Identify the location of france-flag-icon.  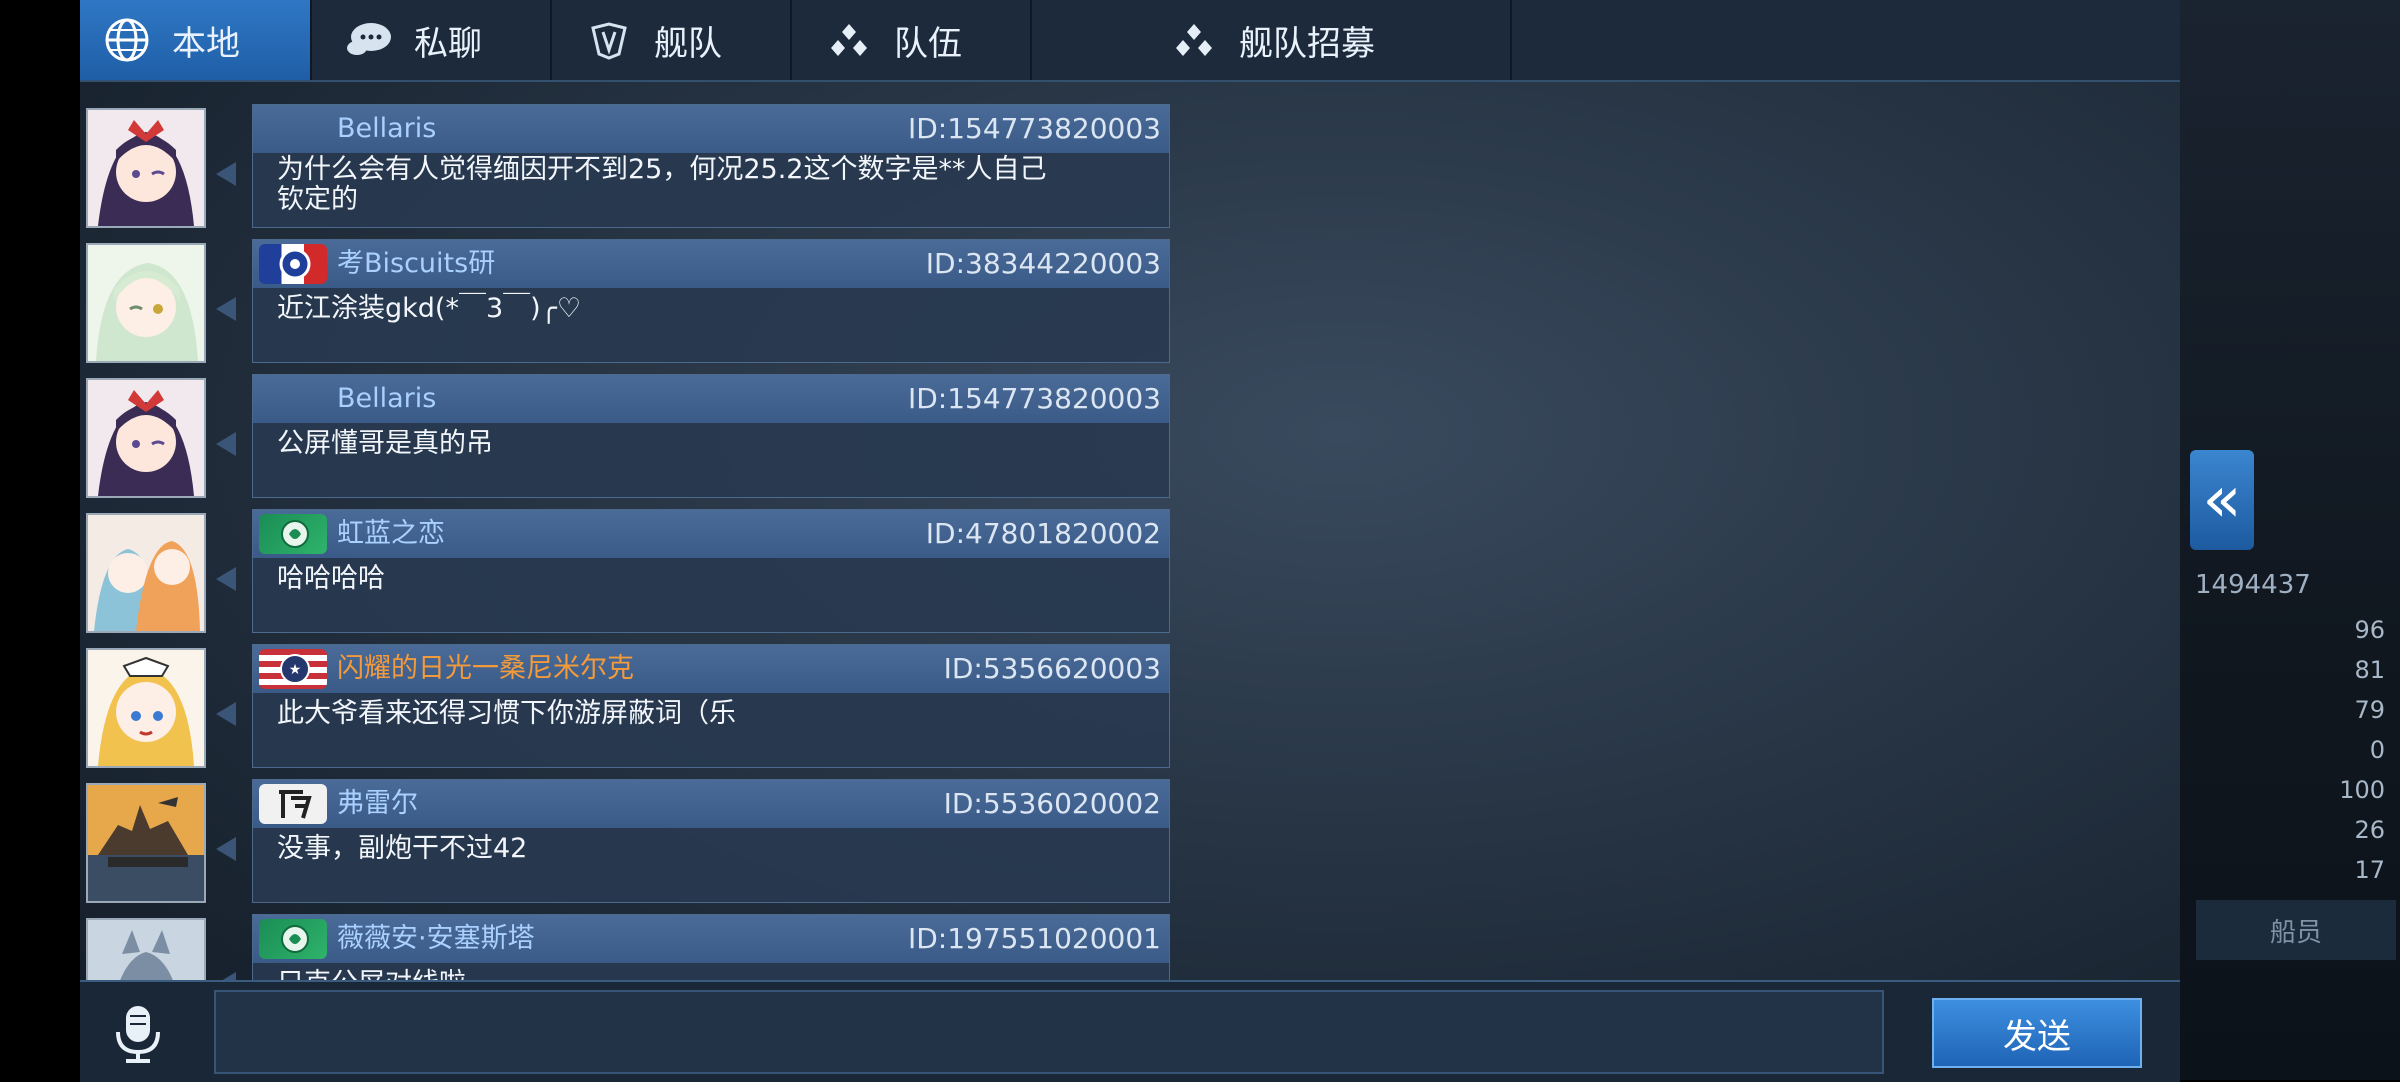
(293, 264).